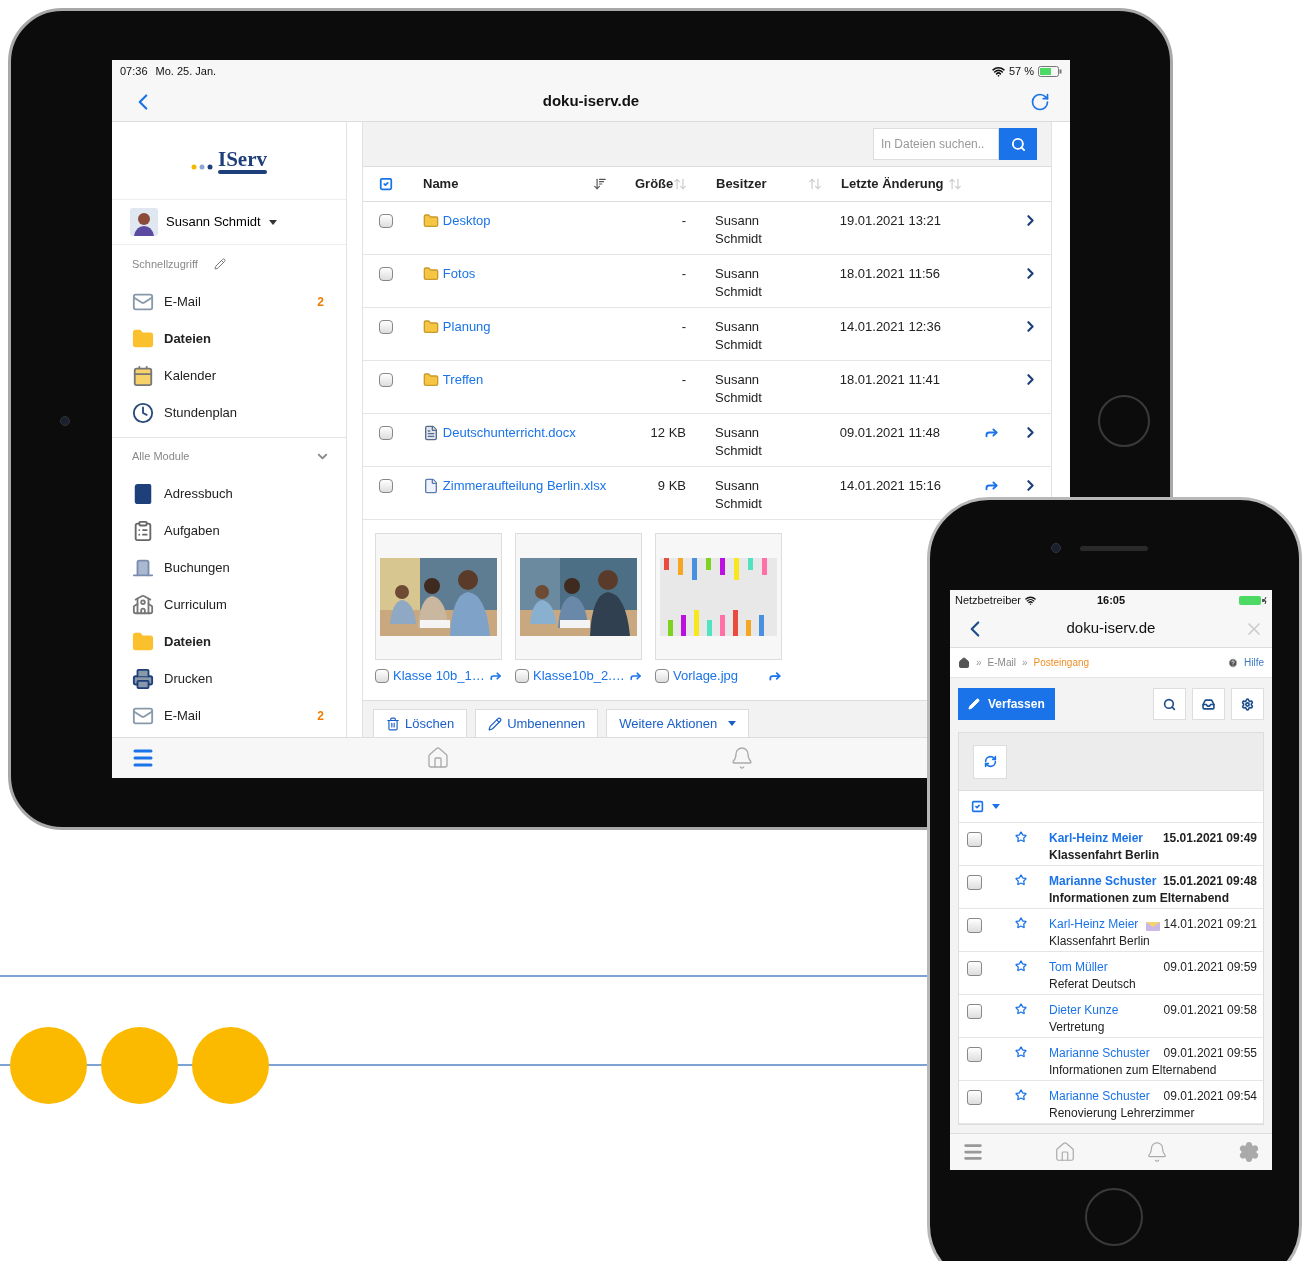 The image size is (1308, 1261). I want to click on file-link: Planung, so click(466, 327).